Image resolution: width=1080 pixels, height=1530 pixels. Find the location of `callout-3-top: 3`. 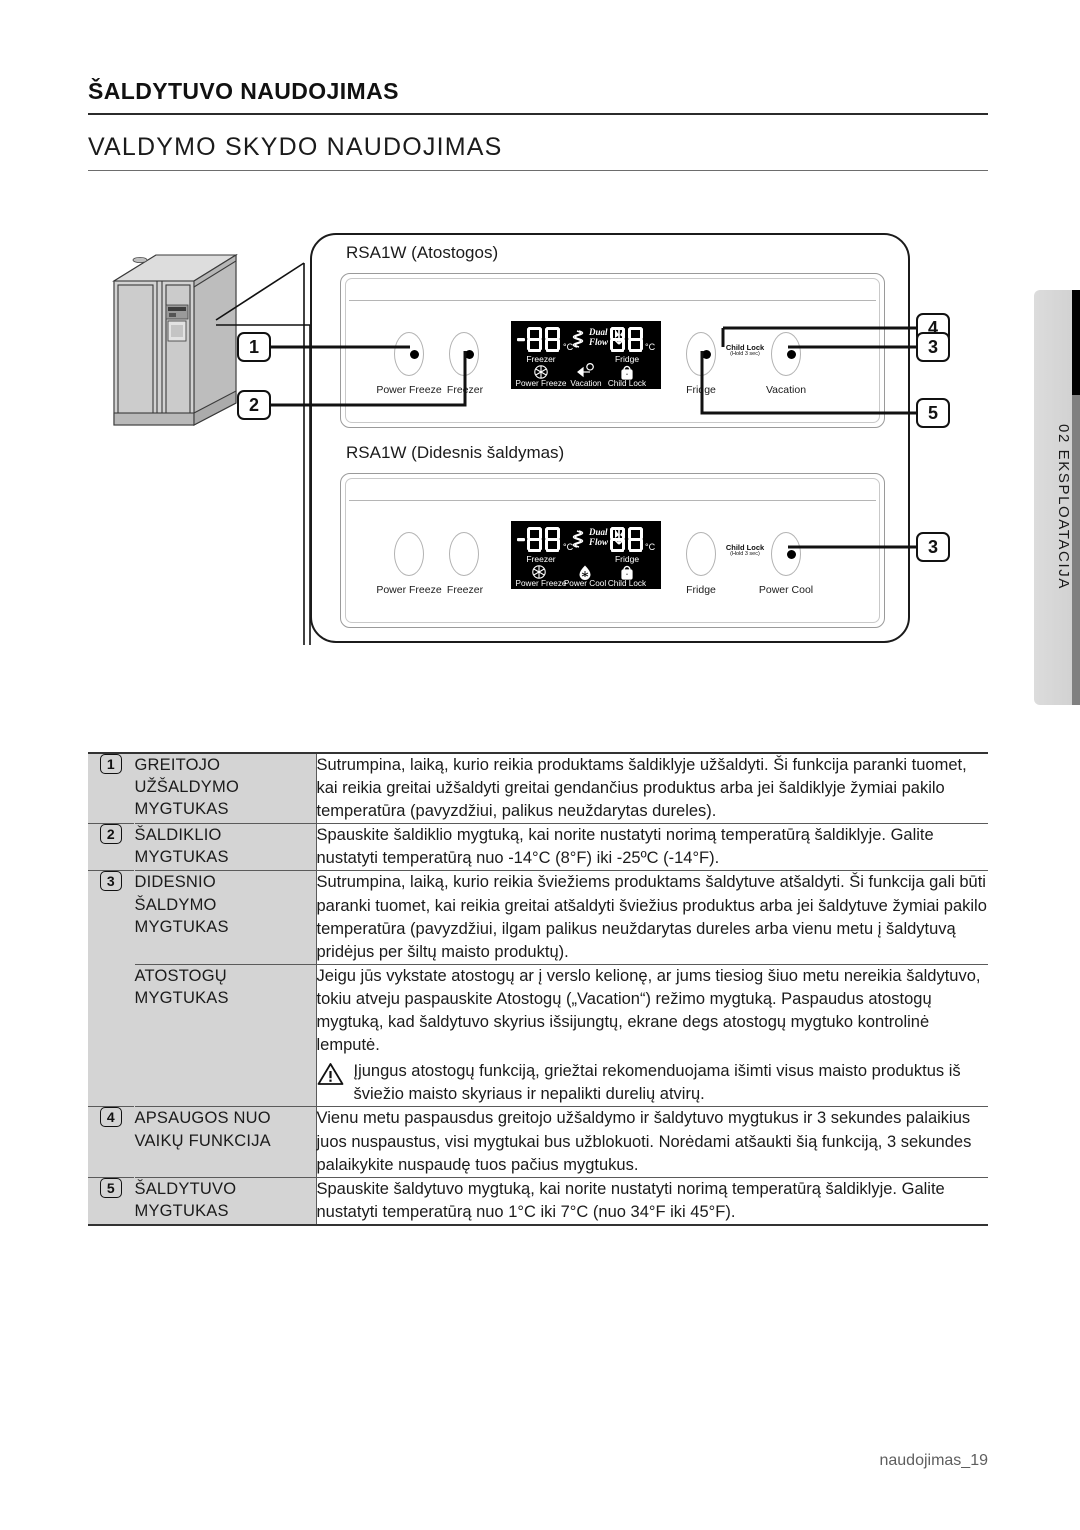

callout-3-top: 3 is located at coordinates (933, 347).